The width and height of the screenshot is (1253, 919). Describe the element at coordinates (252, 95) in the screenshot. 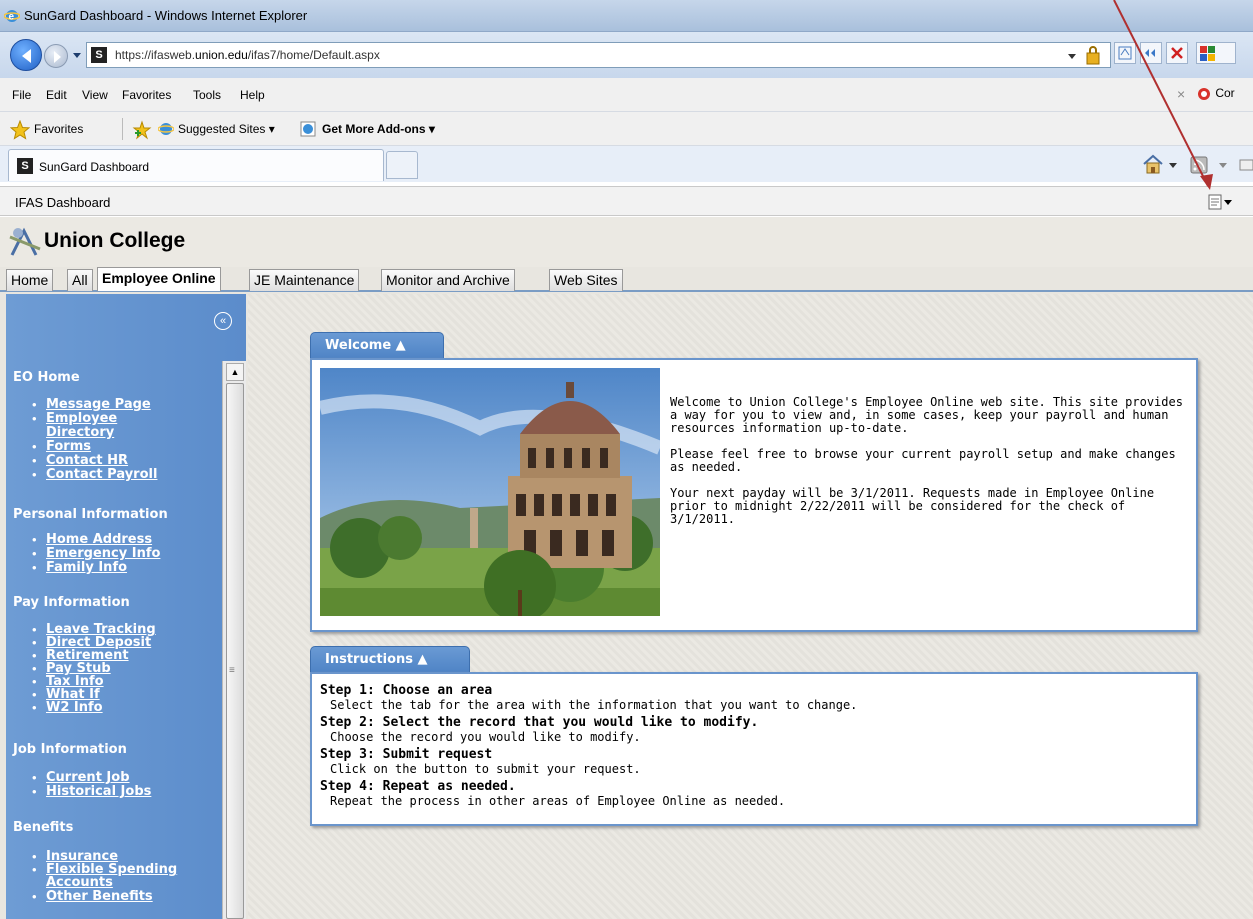

I see `menu-help: Help` at that location.